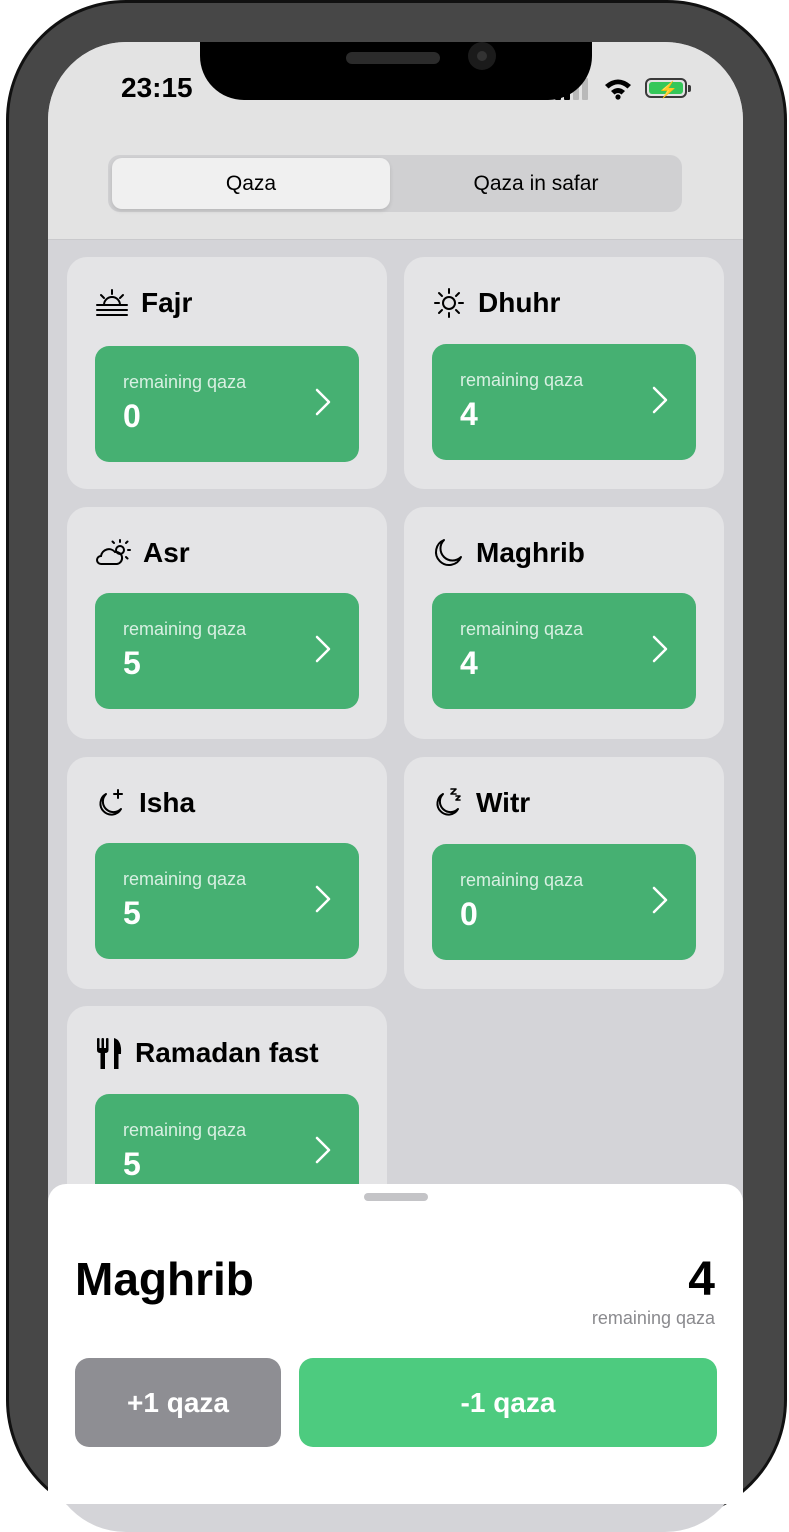  Describe the element at coordinates (530, 552) in the screenshot. I see `prayer-name: Maghrib` at that location.